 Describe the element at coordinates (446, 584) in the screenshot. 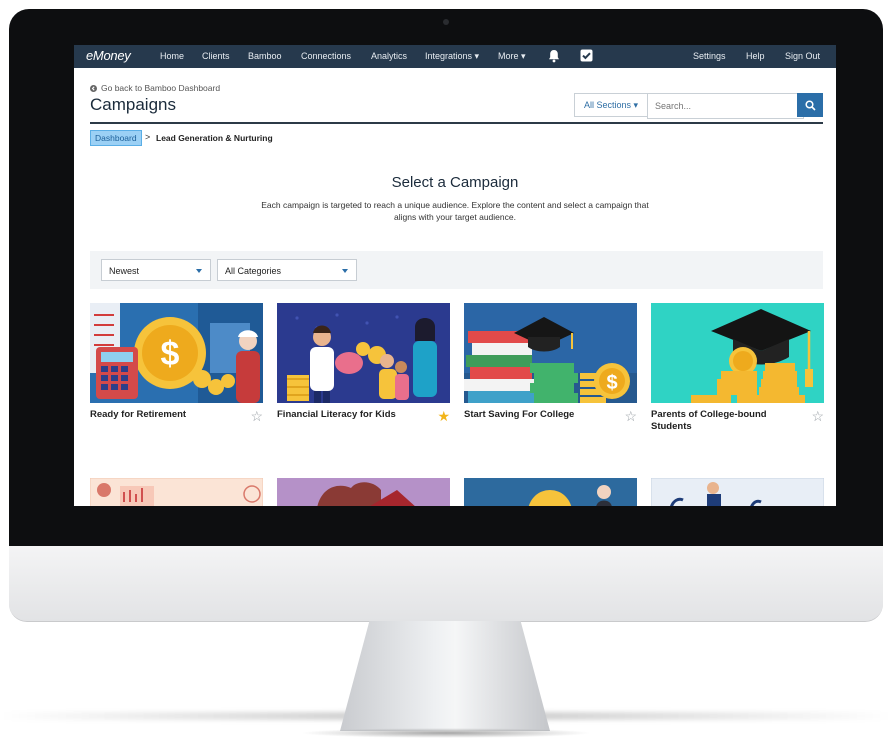

I see `monitor-chin` at that location.